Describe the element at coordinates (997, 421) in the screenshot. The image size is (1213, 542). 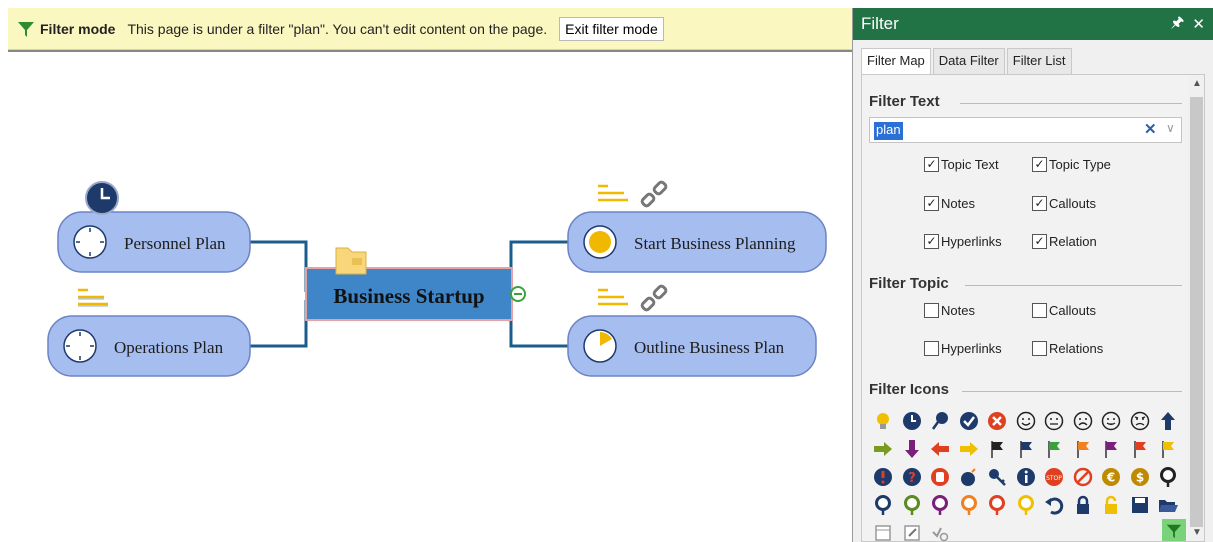
I see `x-circle-icon` at that location.